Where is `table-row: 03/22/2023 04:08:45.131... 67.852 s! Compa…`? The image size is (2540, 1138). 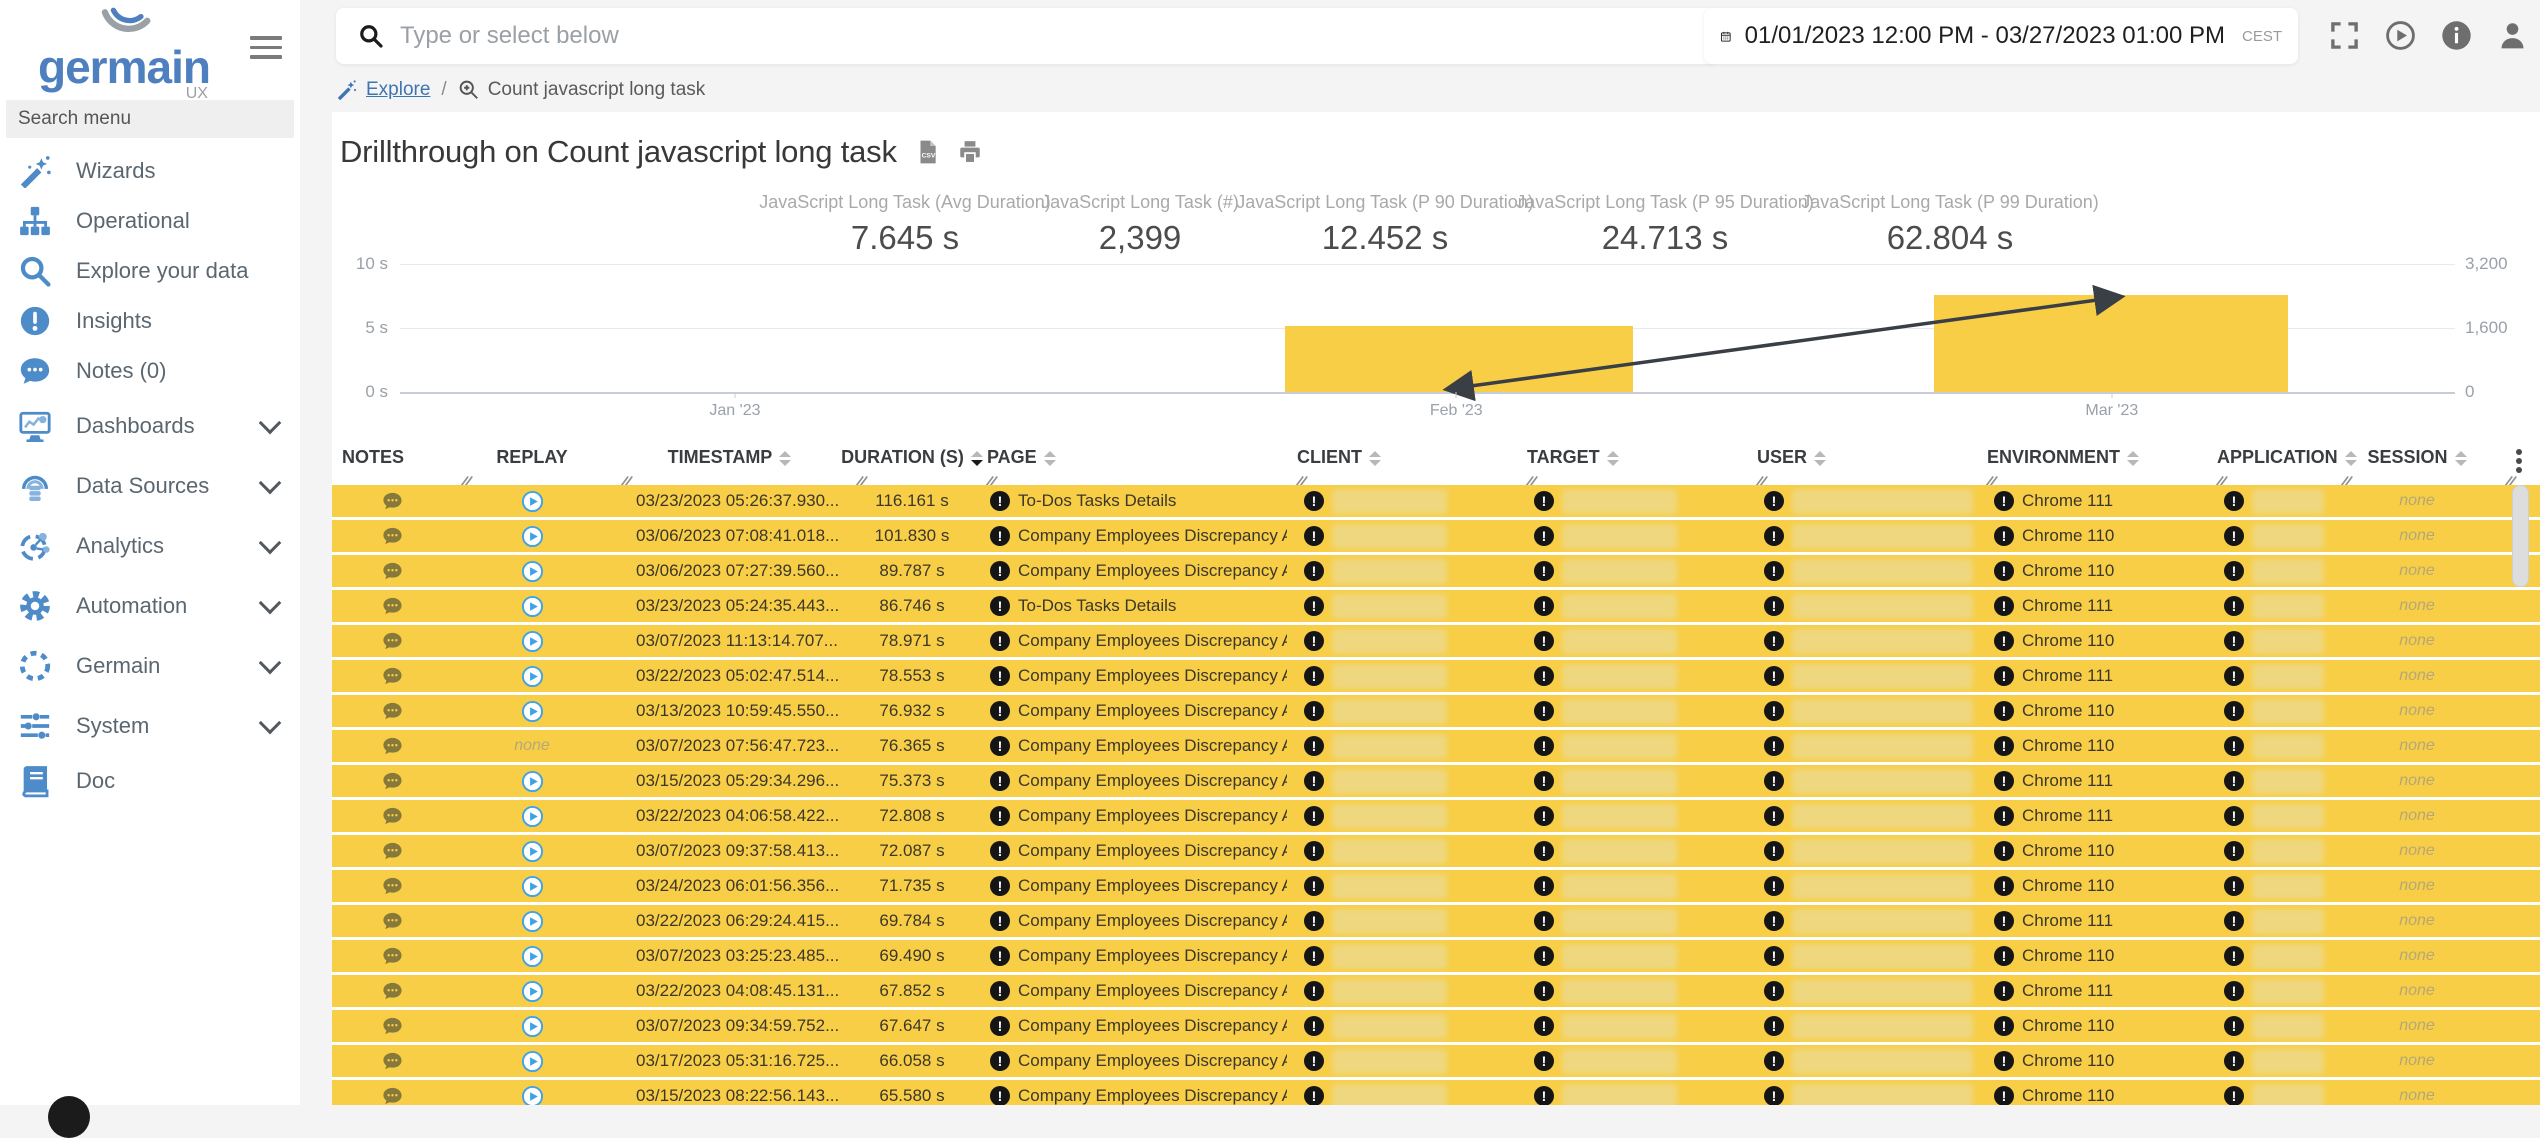 table-row: 03/22/2023 04:08:45.131... 67.852 s! Compa… is located at coordinates (1436, 991).